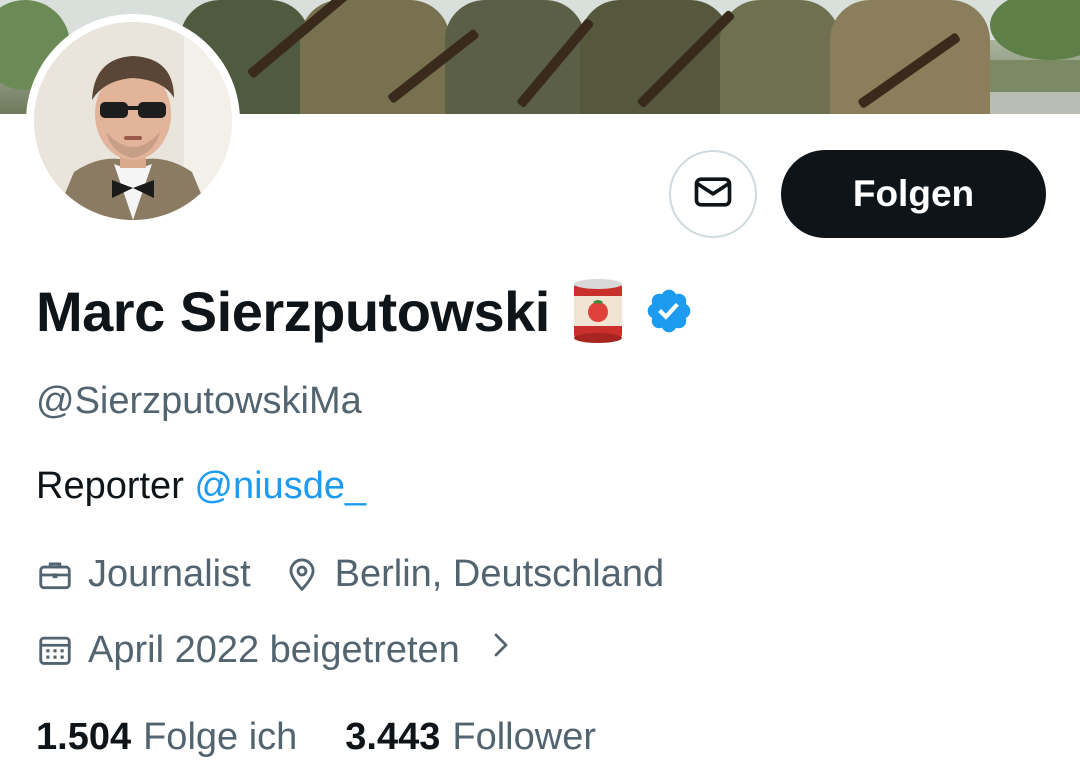 The height and width of the screenshot is (783, 1080). I want to click on location: Berlin, Deutschland, so click(474, 574).